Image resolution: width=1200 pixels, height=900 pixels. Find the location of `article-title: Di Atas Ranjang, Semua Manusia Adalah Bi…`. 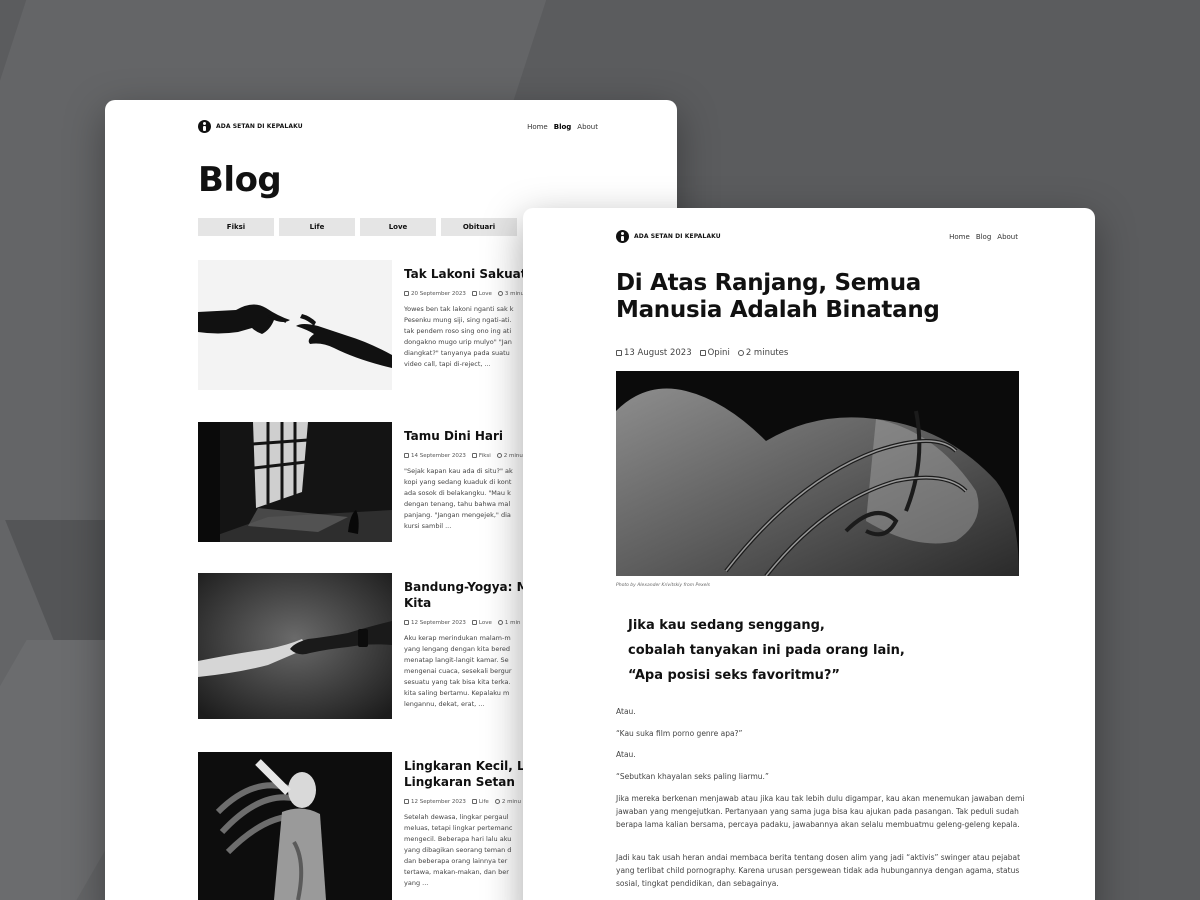

article-title: Di Atas Ranjang, Semua Manusia Adalah Bi… is located at coordinates (778, 296).